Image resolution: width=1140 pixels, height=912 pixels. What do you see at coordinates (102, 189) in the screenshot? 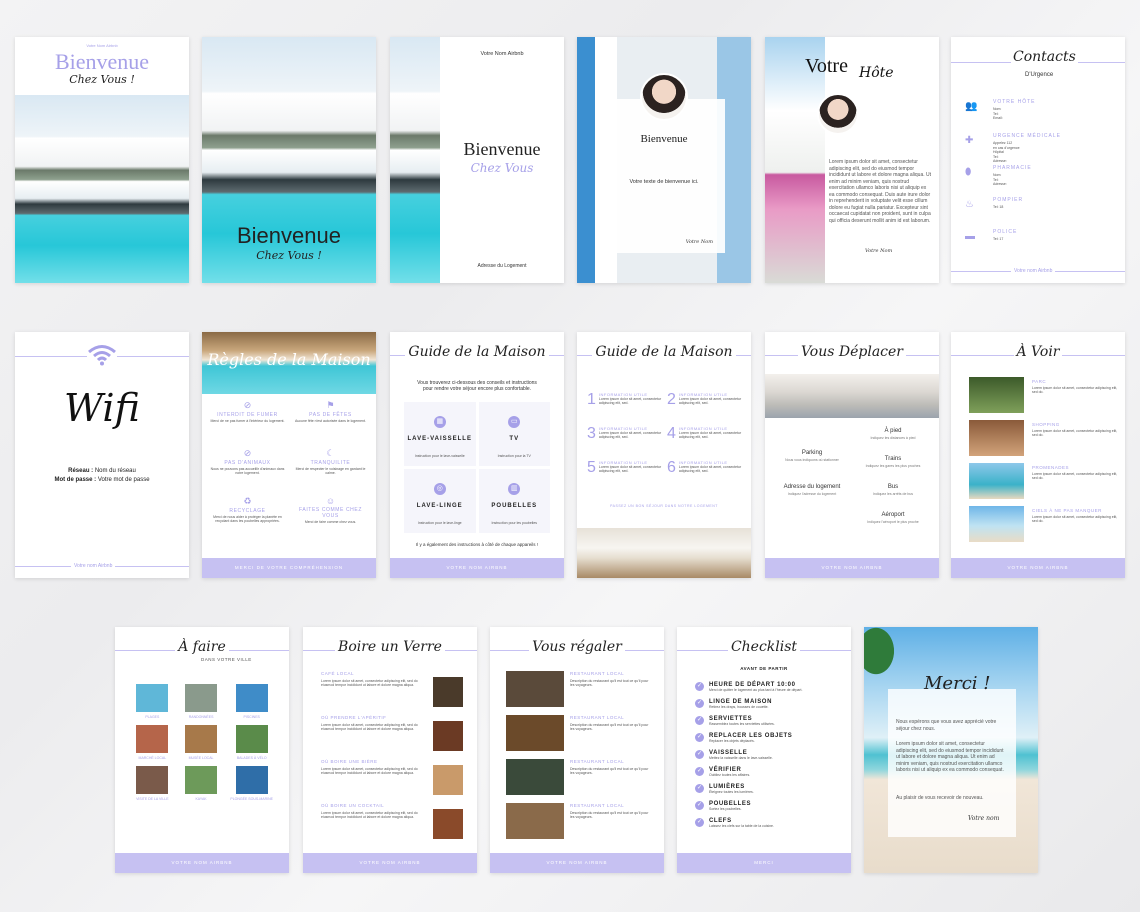
I see `villa-photo` at bounding box center [102, 189].